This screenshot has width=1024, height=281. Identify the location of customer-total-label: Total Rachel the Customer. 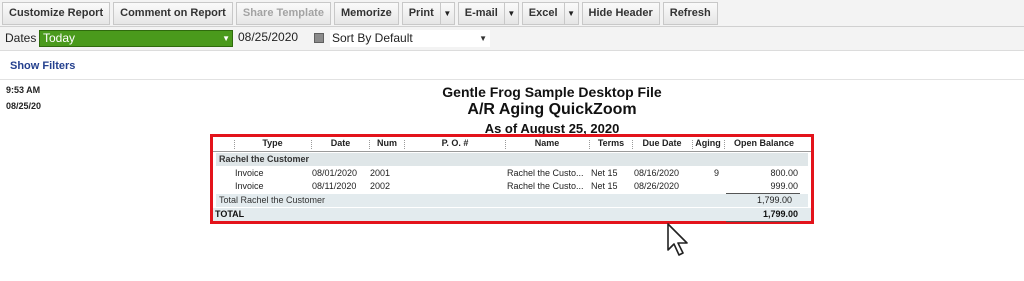
(272, 200).